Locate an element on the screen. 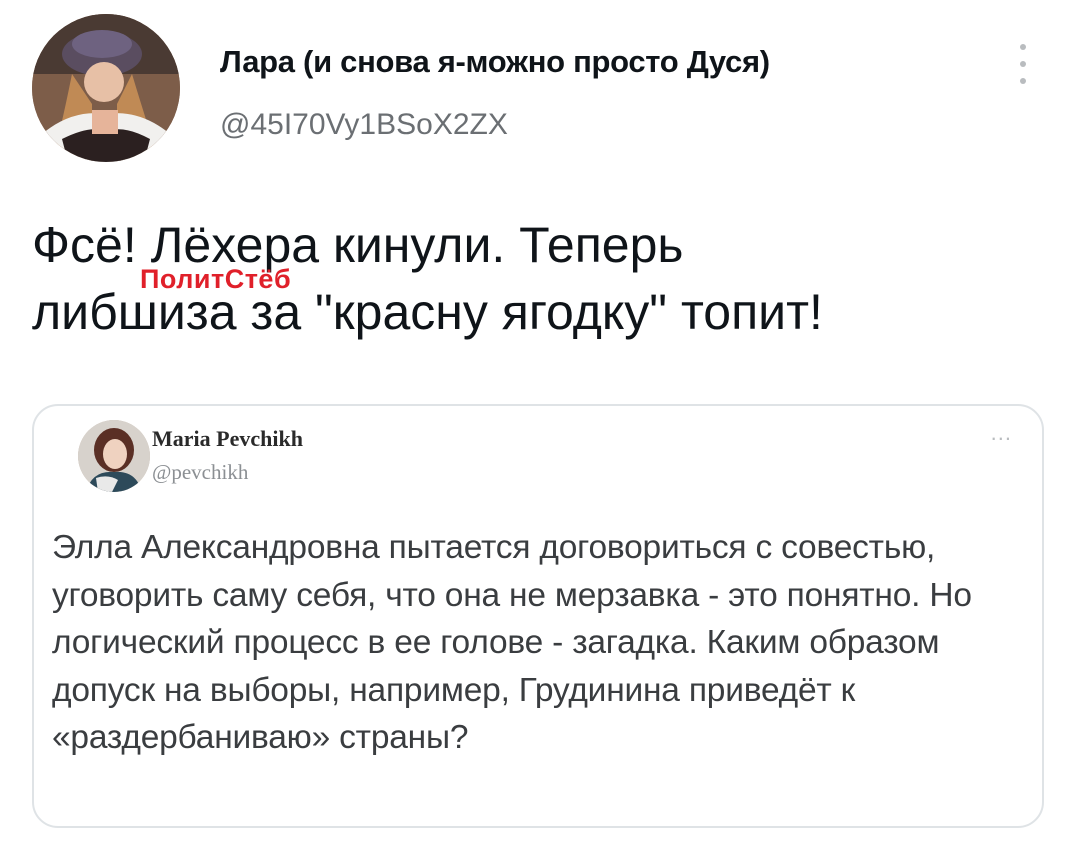 The height and width of the screenshot is (860, 1080). watermark-label: ПолитСтёб is located at coordinates (216, 279).